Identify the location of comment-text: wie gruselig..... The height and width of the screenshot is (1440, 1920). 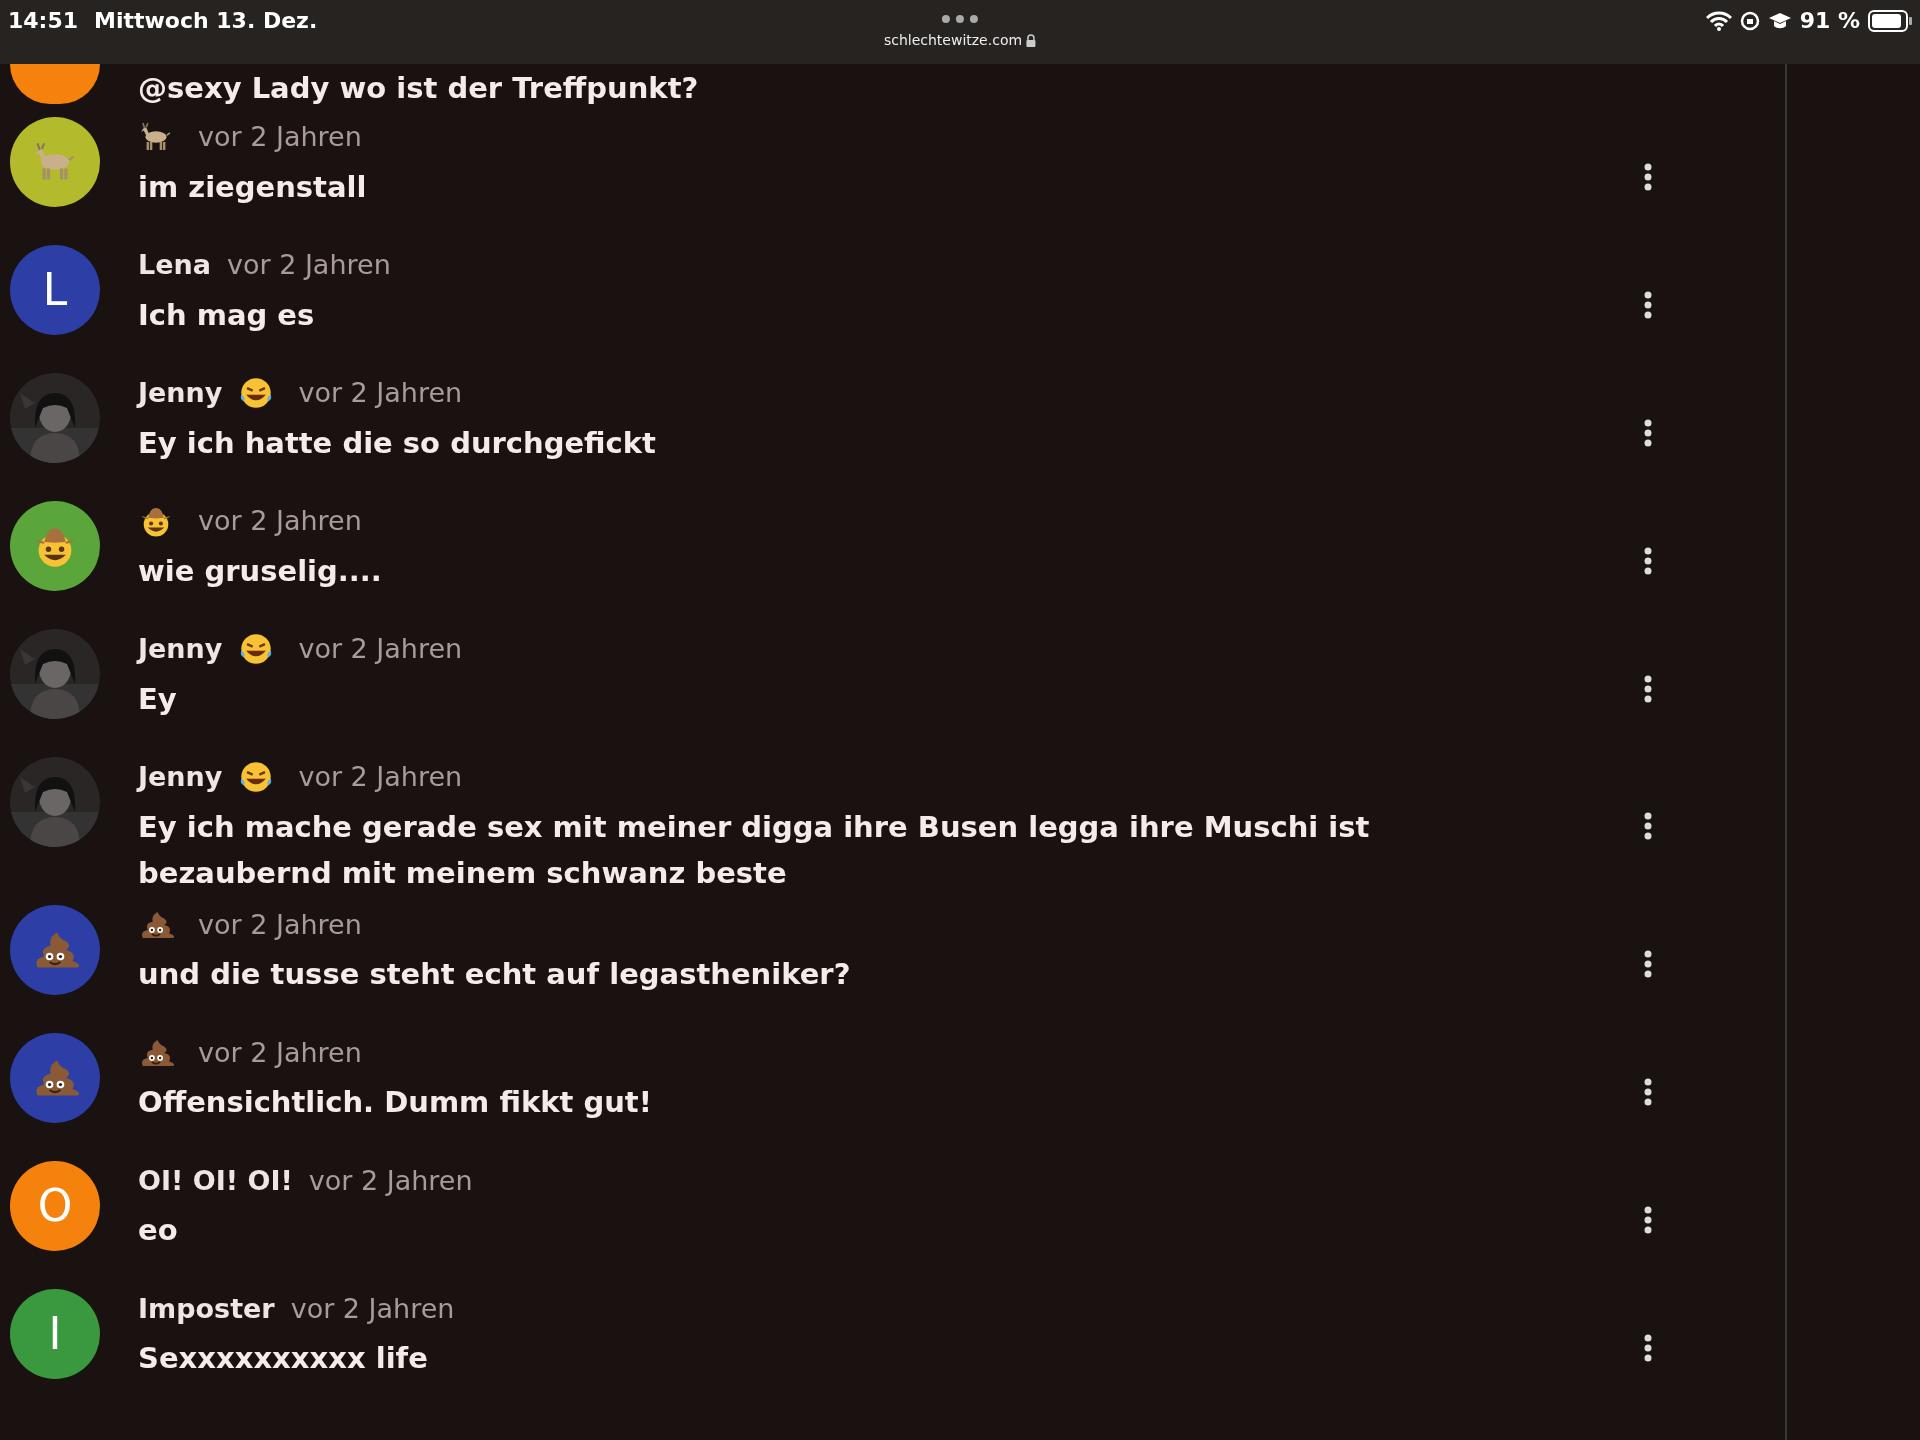
(260, 571).